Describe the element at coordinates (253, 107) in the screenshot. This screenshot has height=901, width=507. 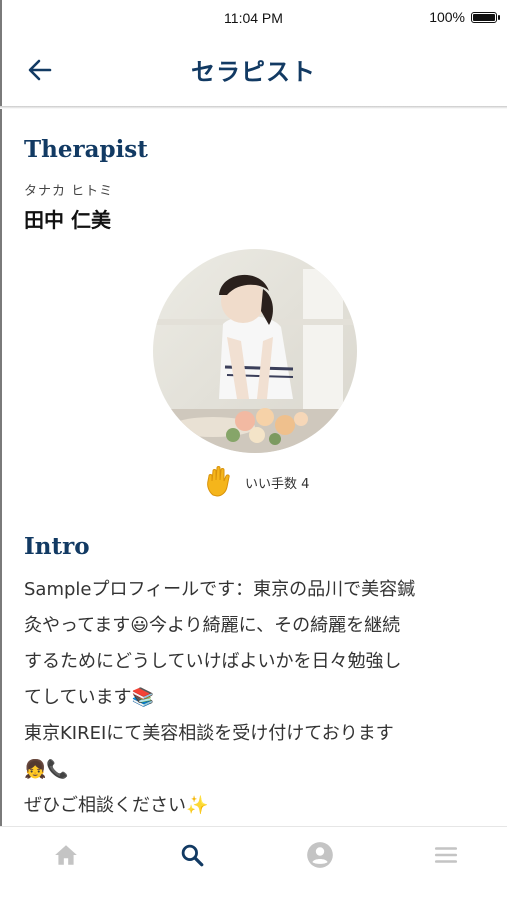
I see `header-divider` at that location.